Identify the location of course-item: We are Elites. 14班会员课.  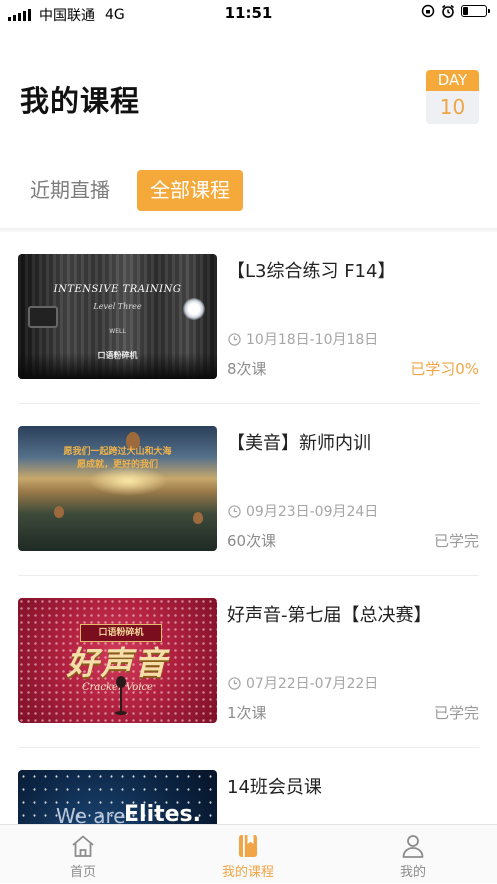
(248, 786).